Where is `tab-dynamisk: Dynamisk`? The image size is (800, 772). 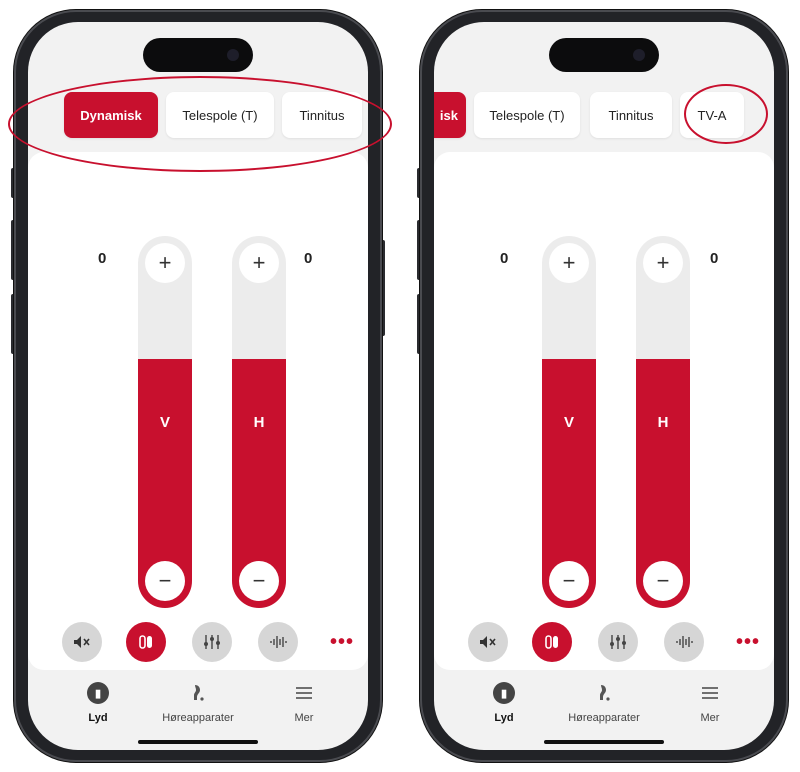 tab-dynamisk: Dynamisk is located at coordinates (111, 115).